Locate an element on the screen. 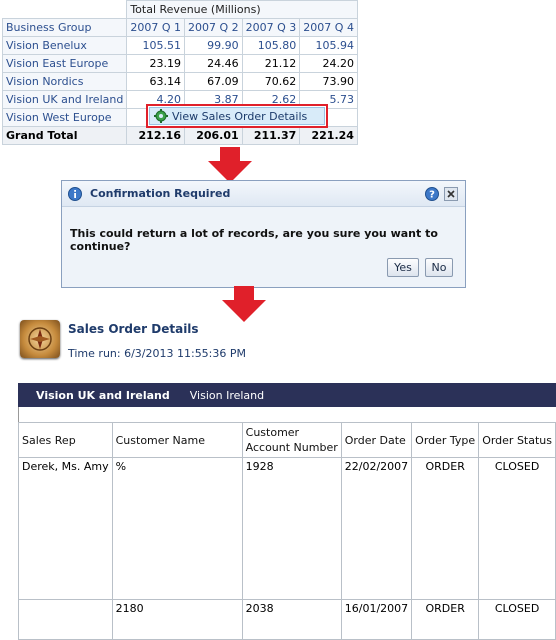  row-label: Vision Benelux is located at coordinates (64, 45).